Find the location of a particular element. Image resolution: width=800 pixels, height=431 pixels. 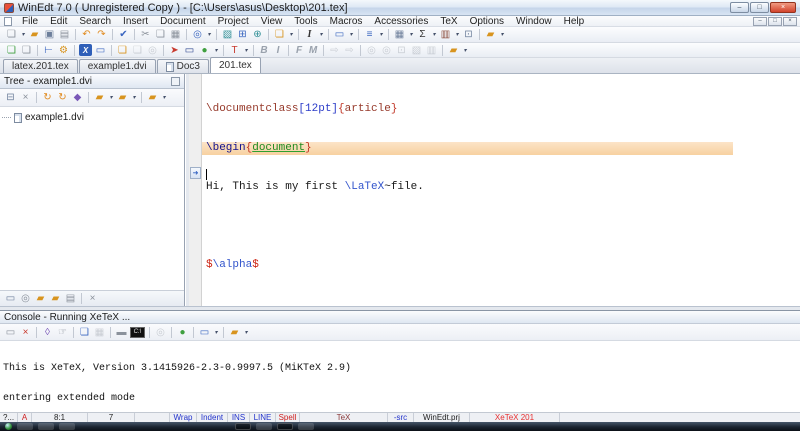

menu-document: Document is located at coordinates (183, 21).